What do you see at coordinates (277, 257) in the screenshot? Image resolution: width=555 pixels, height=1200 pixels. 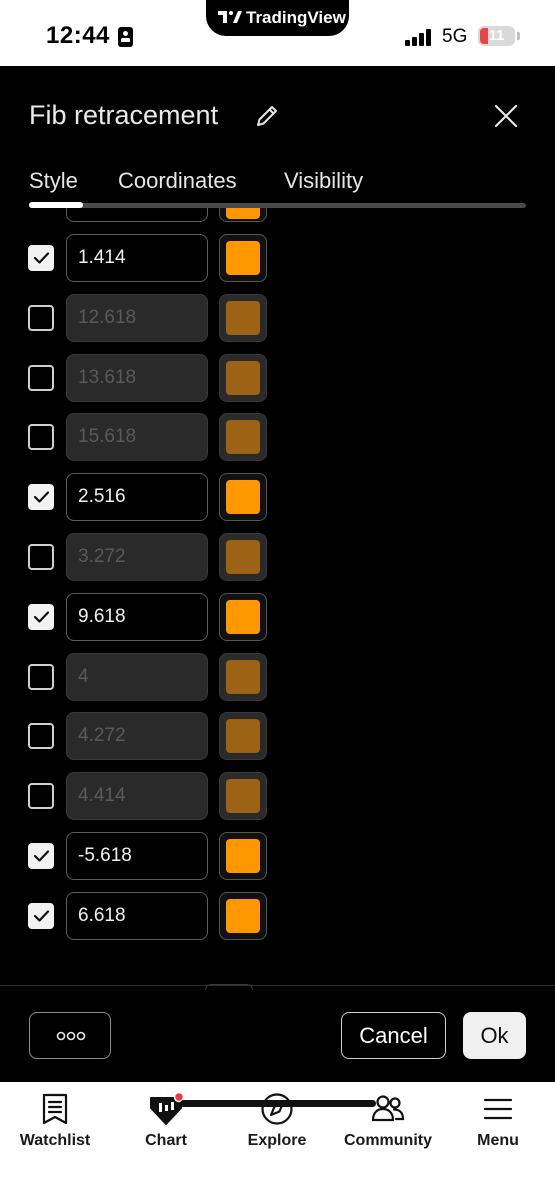 I see `level-row: 1.414` at bounding box center [277, 257].